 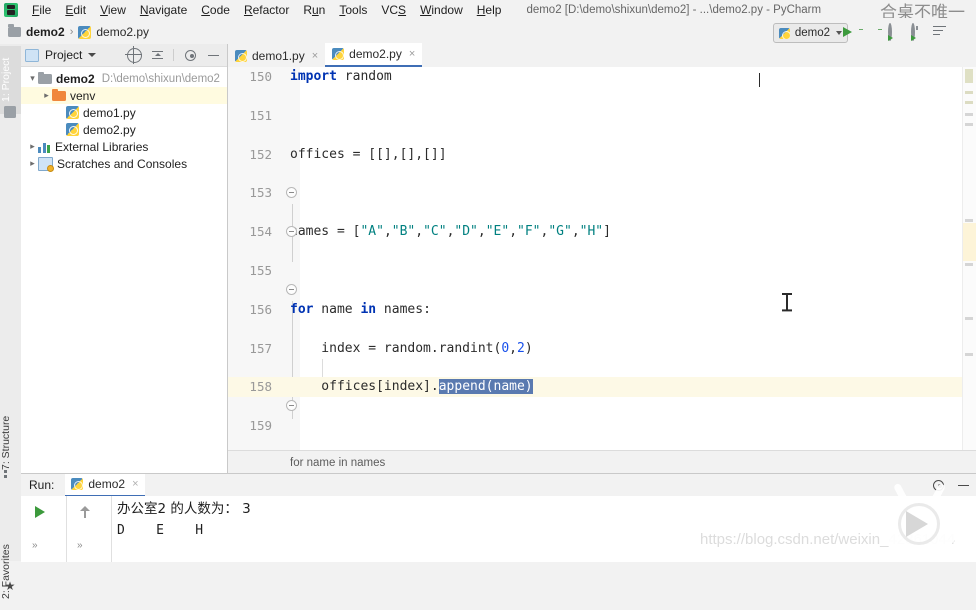 I want to click on line-number: 151, so click(x=260, y=115).